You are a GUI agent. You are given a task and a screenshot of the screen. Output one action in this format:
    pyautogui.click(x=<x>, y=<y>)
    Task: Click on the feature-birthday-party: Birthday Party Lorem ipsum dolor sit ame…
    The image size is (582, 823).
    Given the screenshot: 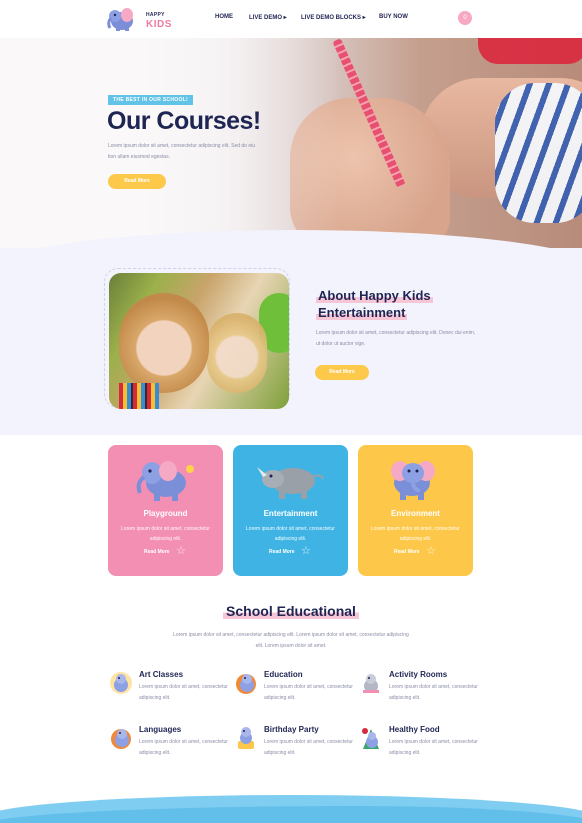 What is the action you would take?
    pyautogui.click(x=299, y=745)
    